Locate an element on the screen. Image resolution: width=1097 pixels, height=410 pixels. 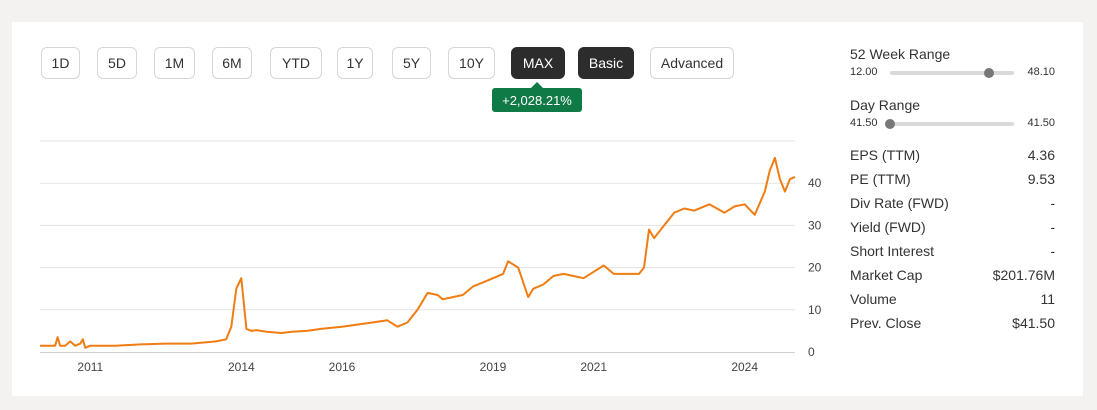
period-button-6m: 6M is located at coordinates (232, 63).